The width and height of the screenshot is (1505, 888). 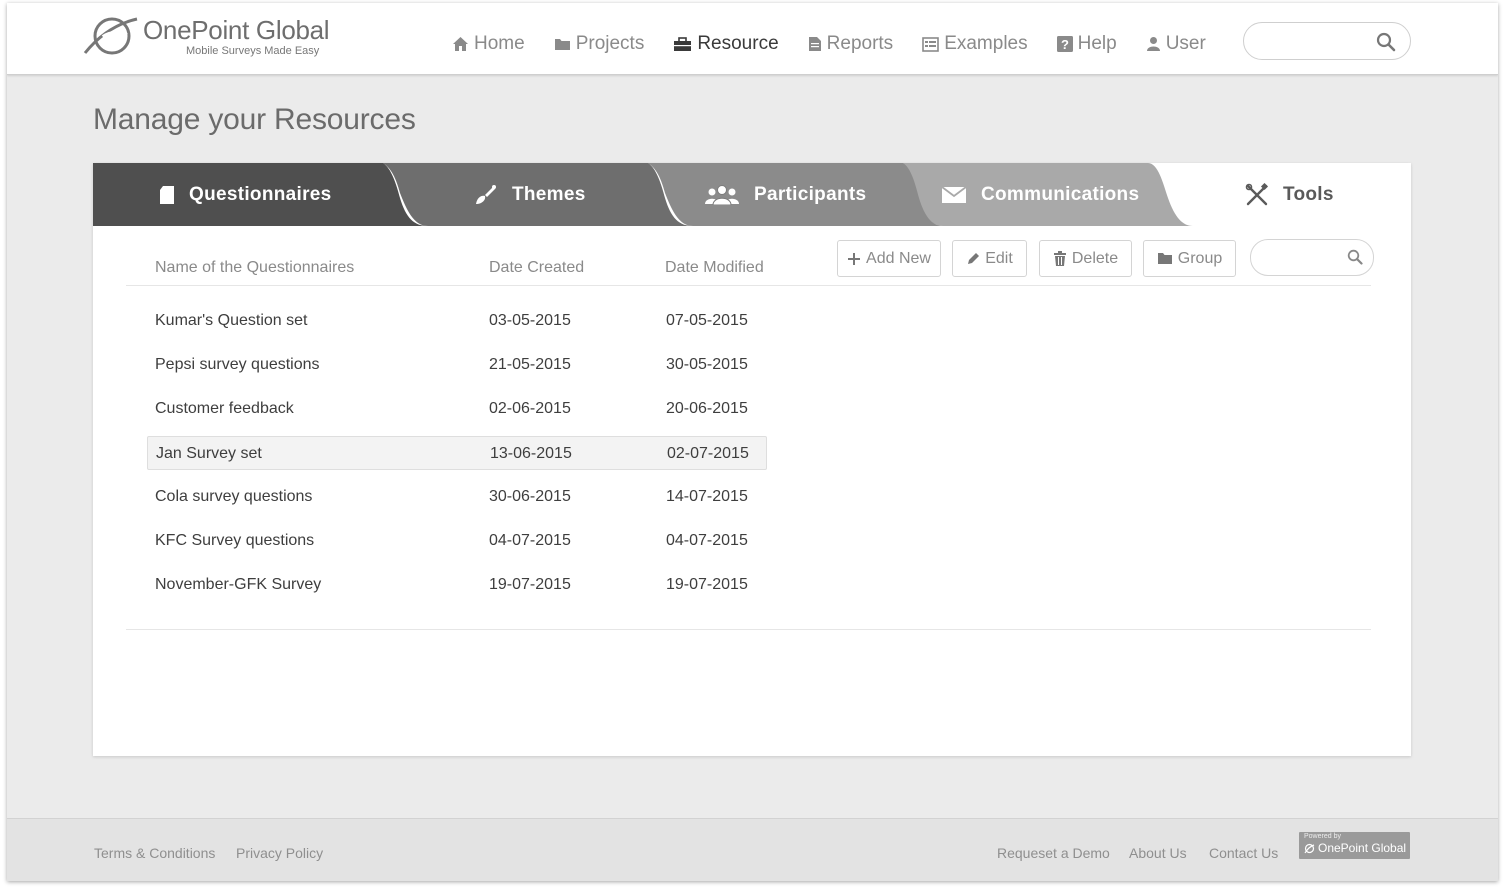 I want to click on cell-name: Customer feedback, so click(x=224, y=408).